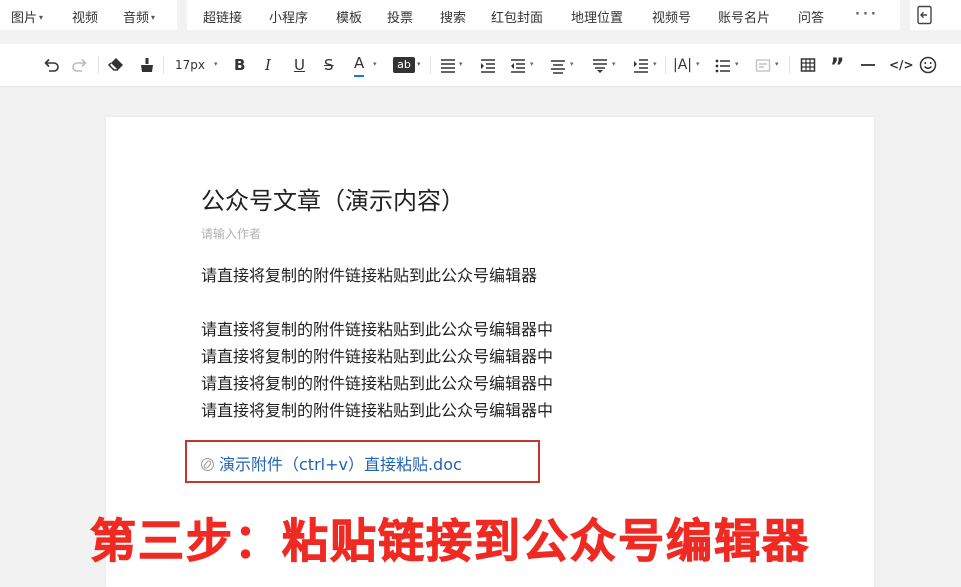 The width and height of the screenshot is (961, 587). I want to click on menu-channels: 视频号, so click(671, 16).